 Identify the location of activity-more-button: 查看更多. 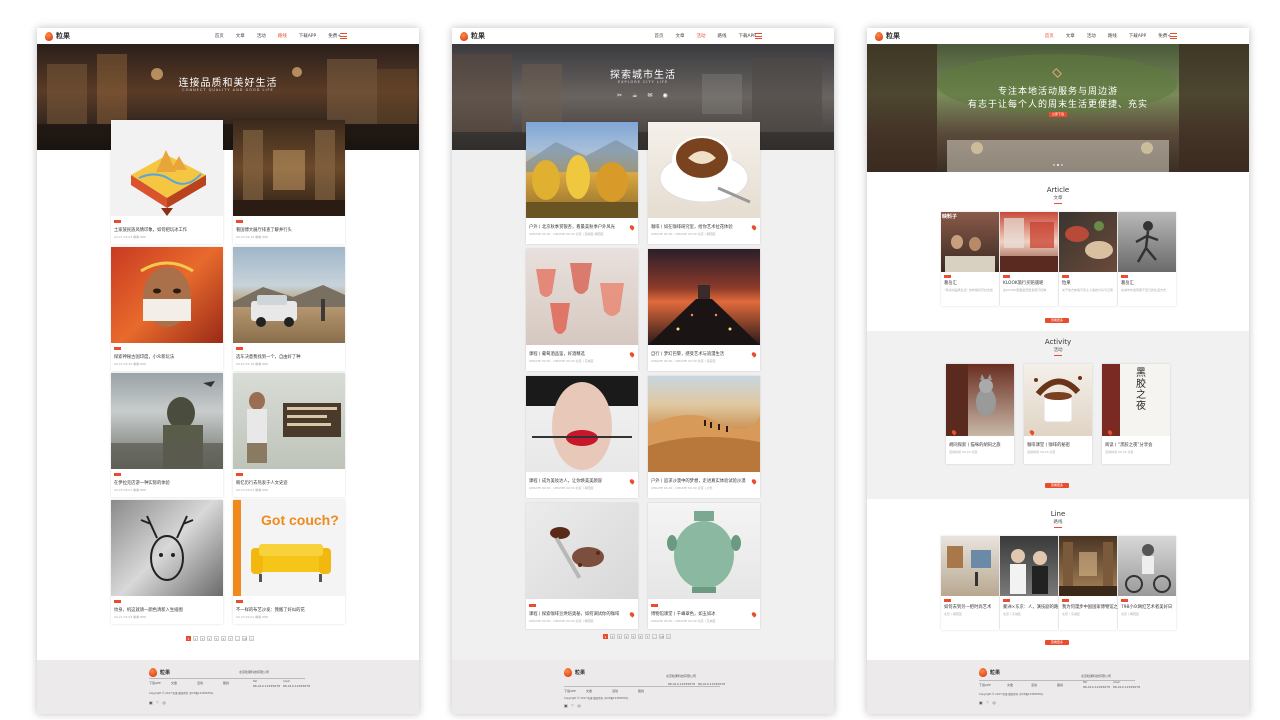
(1057, 485).